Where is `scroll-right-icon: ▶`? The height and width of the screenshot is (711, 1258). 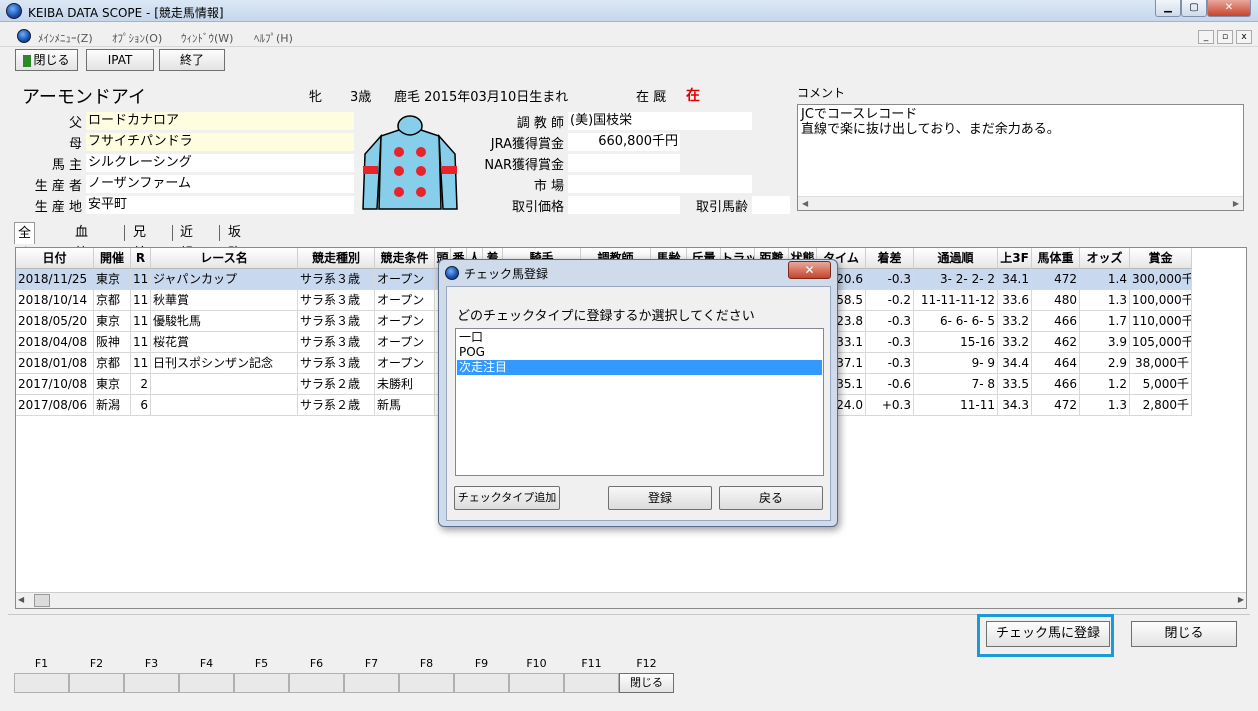 scroll-right-icon: ▶ is located at coordinates (1241, 599).